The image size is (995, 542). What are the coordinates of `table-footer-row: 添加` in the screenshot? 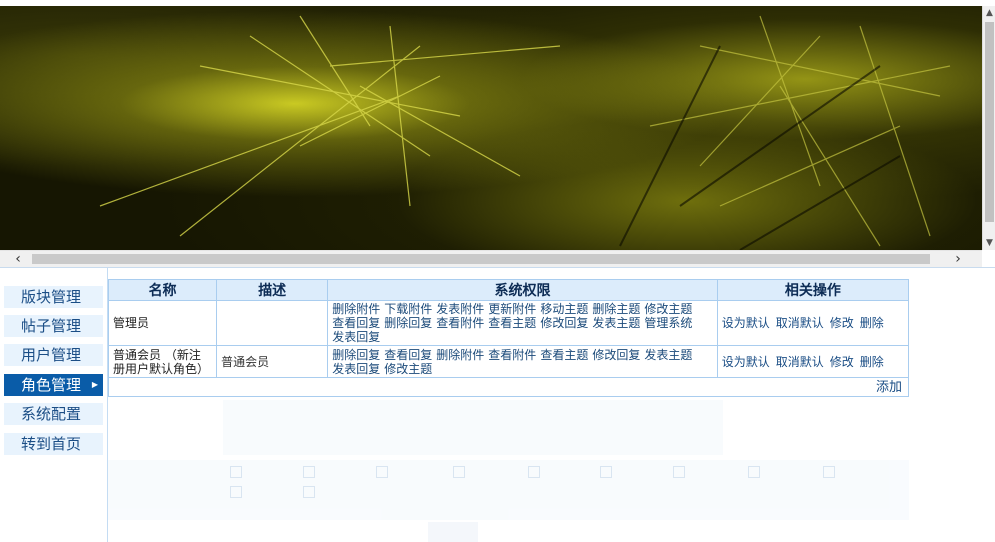 It's located at (508, 387).